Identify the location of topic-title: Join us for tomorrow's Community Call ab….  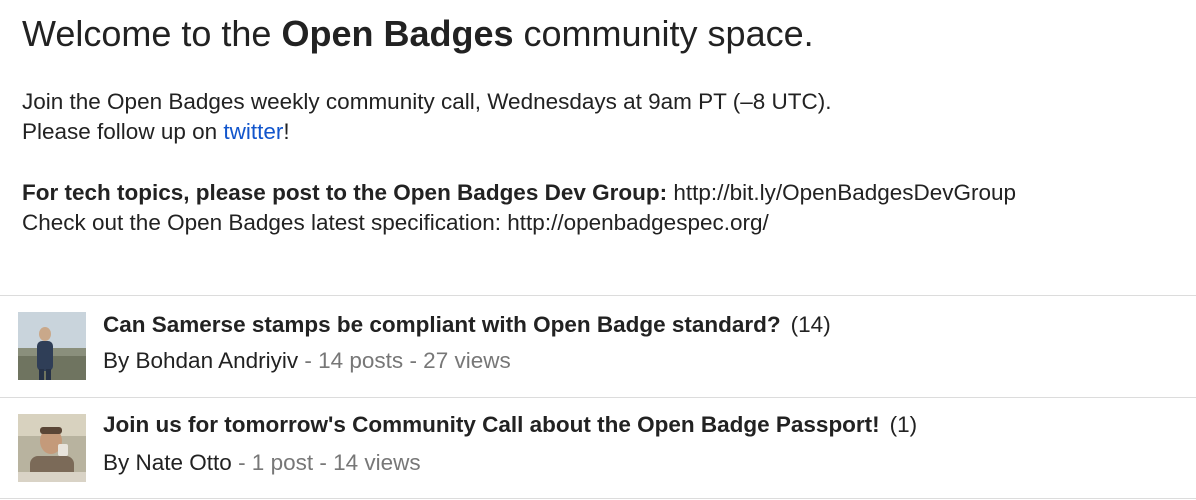
(510, 425).